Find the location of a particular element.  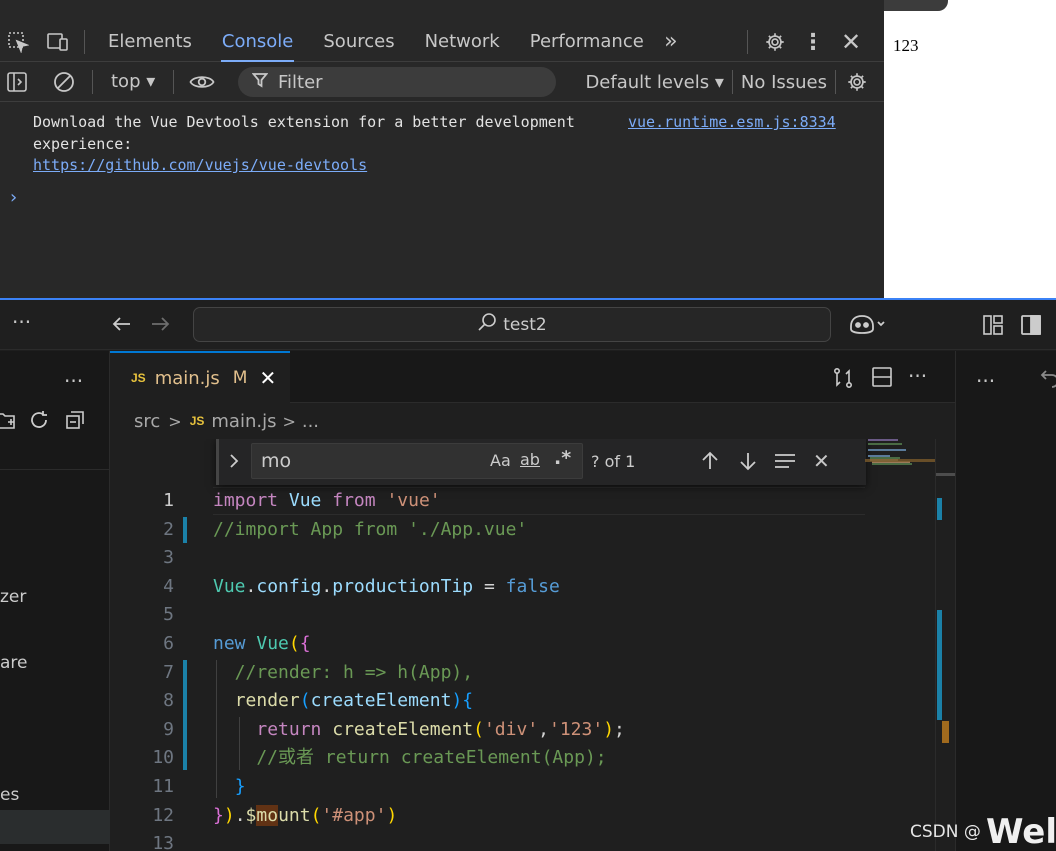

console-prompt-icon: › is located at coordinates (13, 197).